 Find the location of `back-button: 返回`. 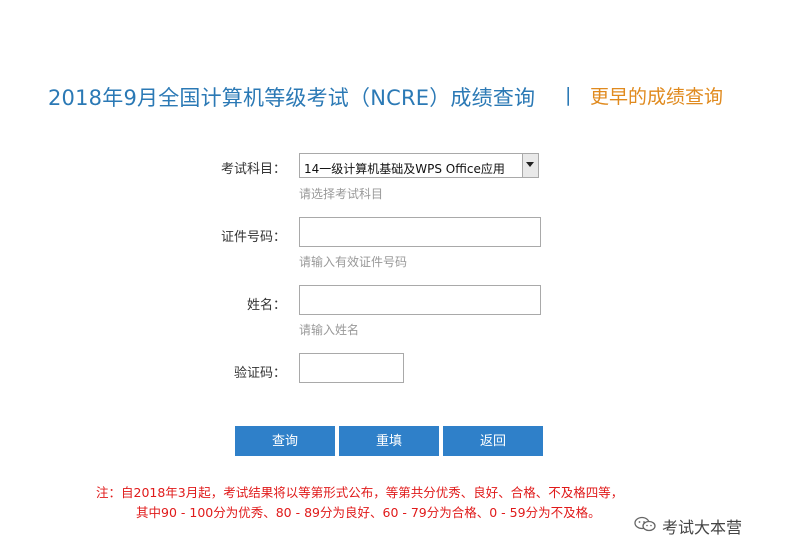

back-button: 返回 is located at coordinates (493, 441).